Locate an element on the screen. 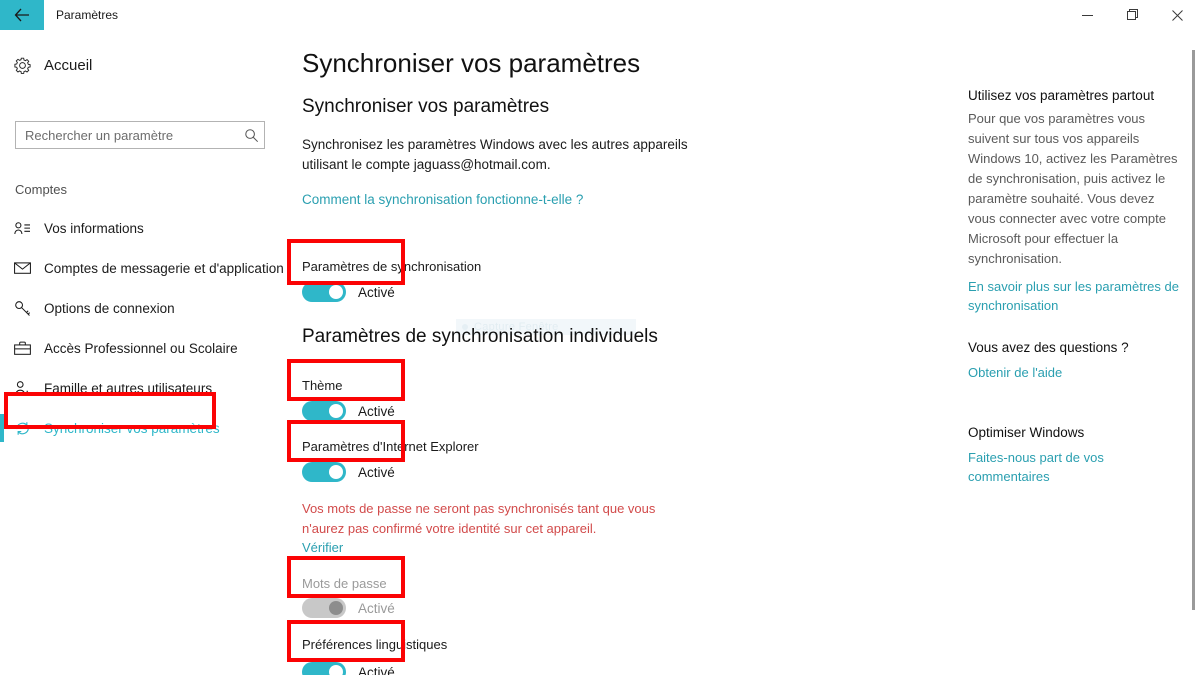  ie-toggle-row: Activé is located at coordinates (348, 472).